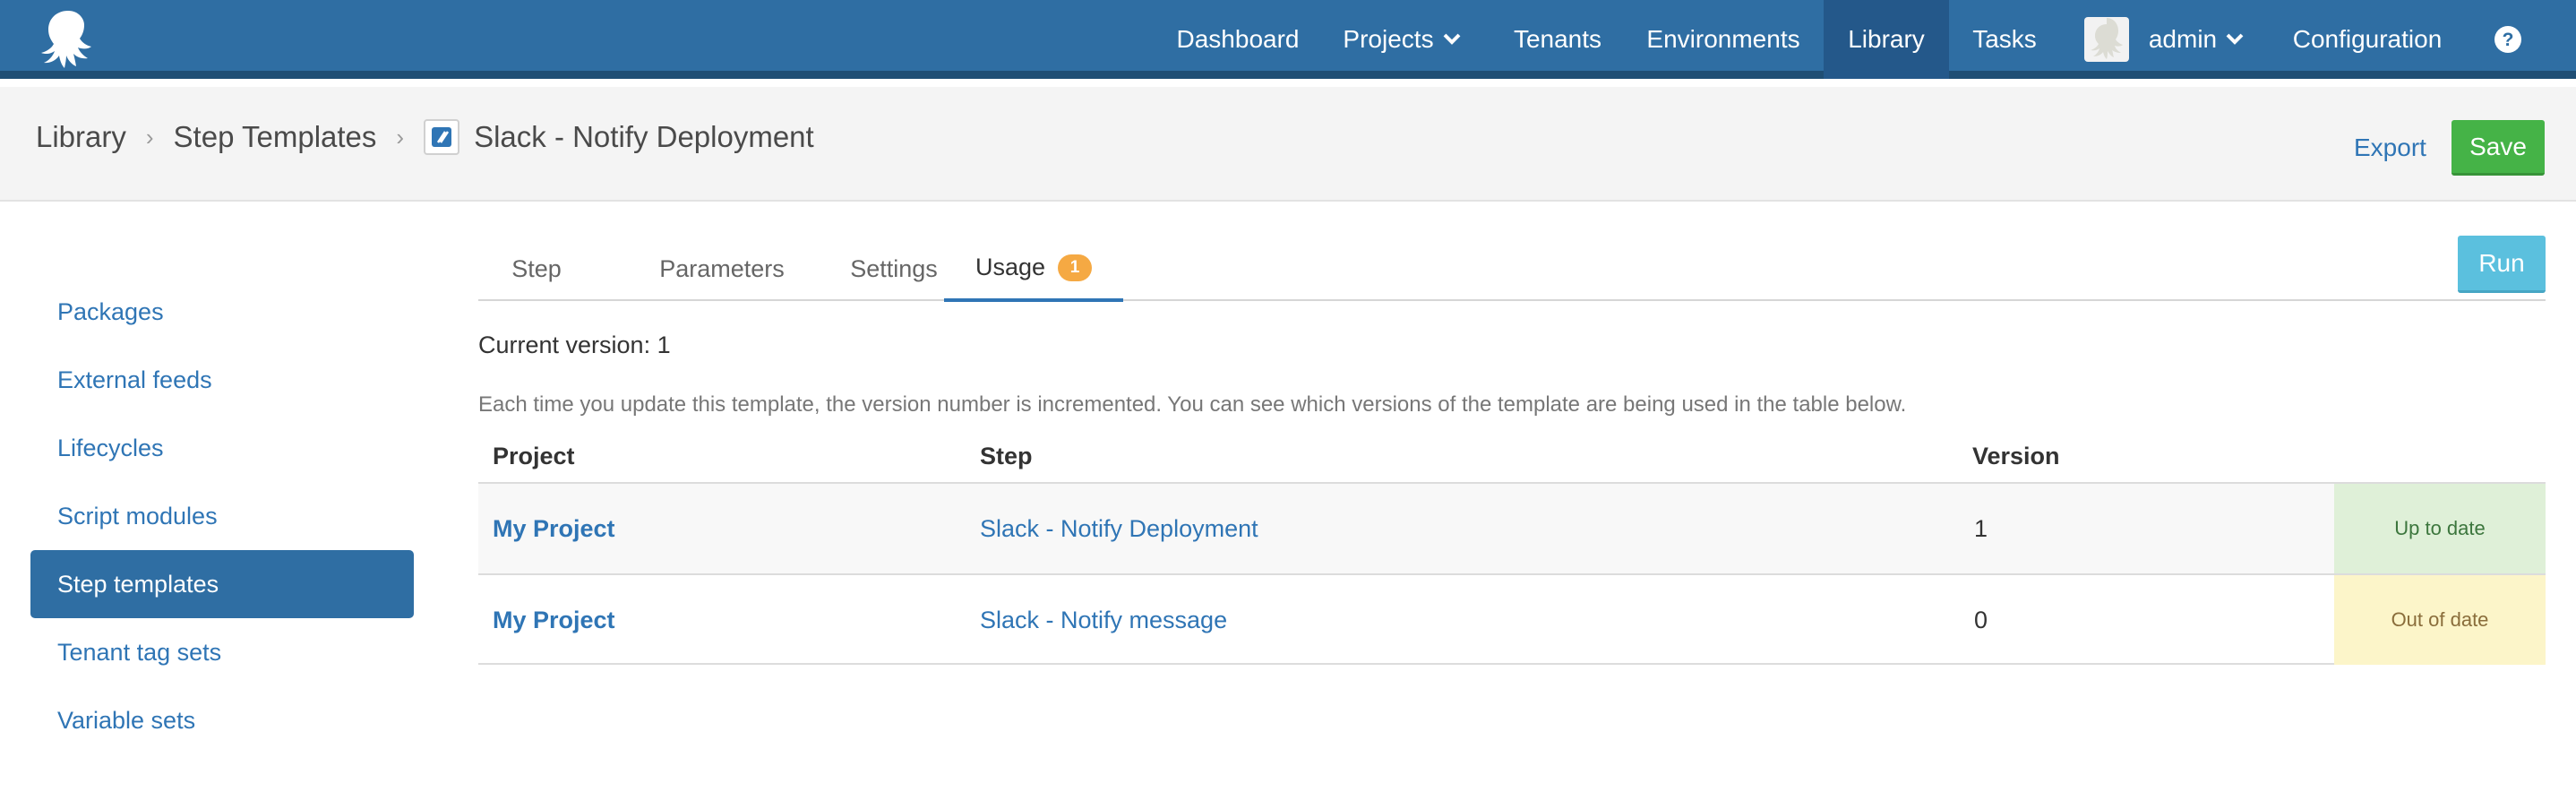 Image resolution: width=2576 pixels, height=792 pixels. I want to click on sidebar-item-label: Script modules, so click(137, 515).